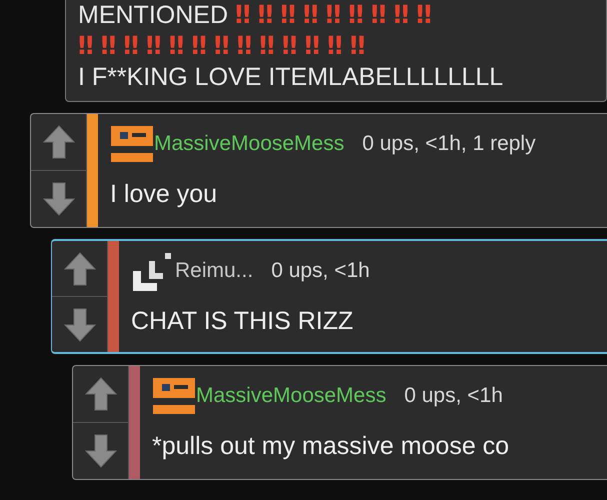 Image resolution: width=607 pixels, height=500 pixels. I want to click on comment-text: CHAT IS THIS RIZZ, so click(242, 321).